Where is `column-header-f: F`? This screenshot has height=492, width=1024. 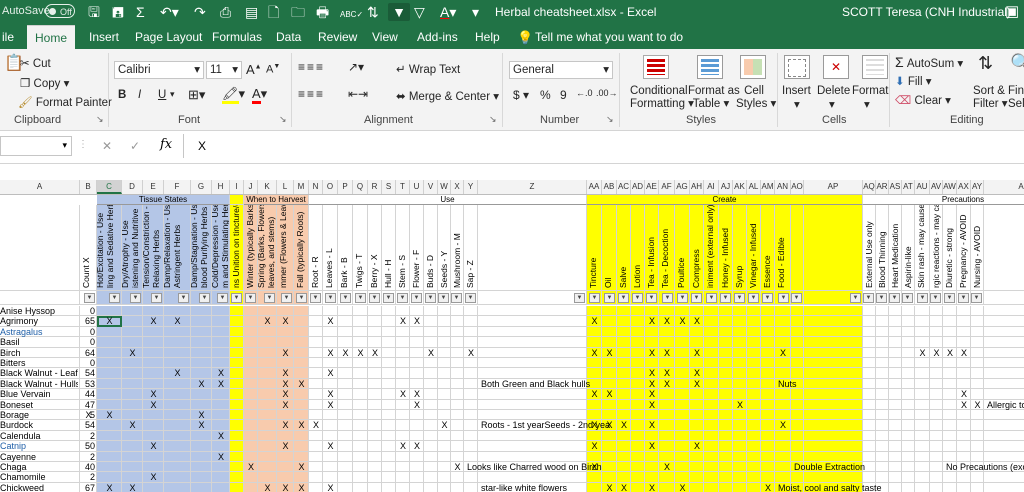
column-header-f: F is located at coordinates (177, 187).